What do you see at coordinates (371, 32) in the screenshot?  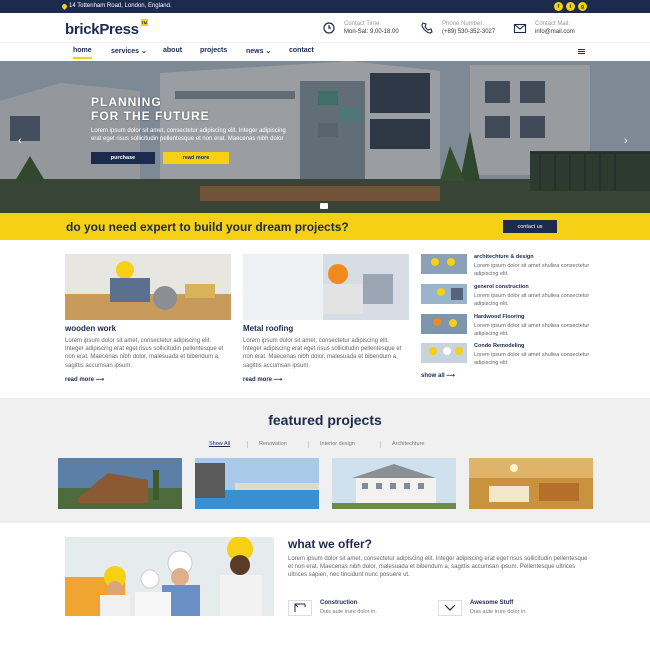 I see `contact-time-value: Mon-Sat: 9.00-18.00` at bounding box center [371, 32].